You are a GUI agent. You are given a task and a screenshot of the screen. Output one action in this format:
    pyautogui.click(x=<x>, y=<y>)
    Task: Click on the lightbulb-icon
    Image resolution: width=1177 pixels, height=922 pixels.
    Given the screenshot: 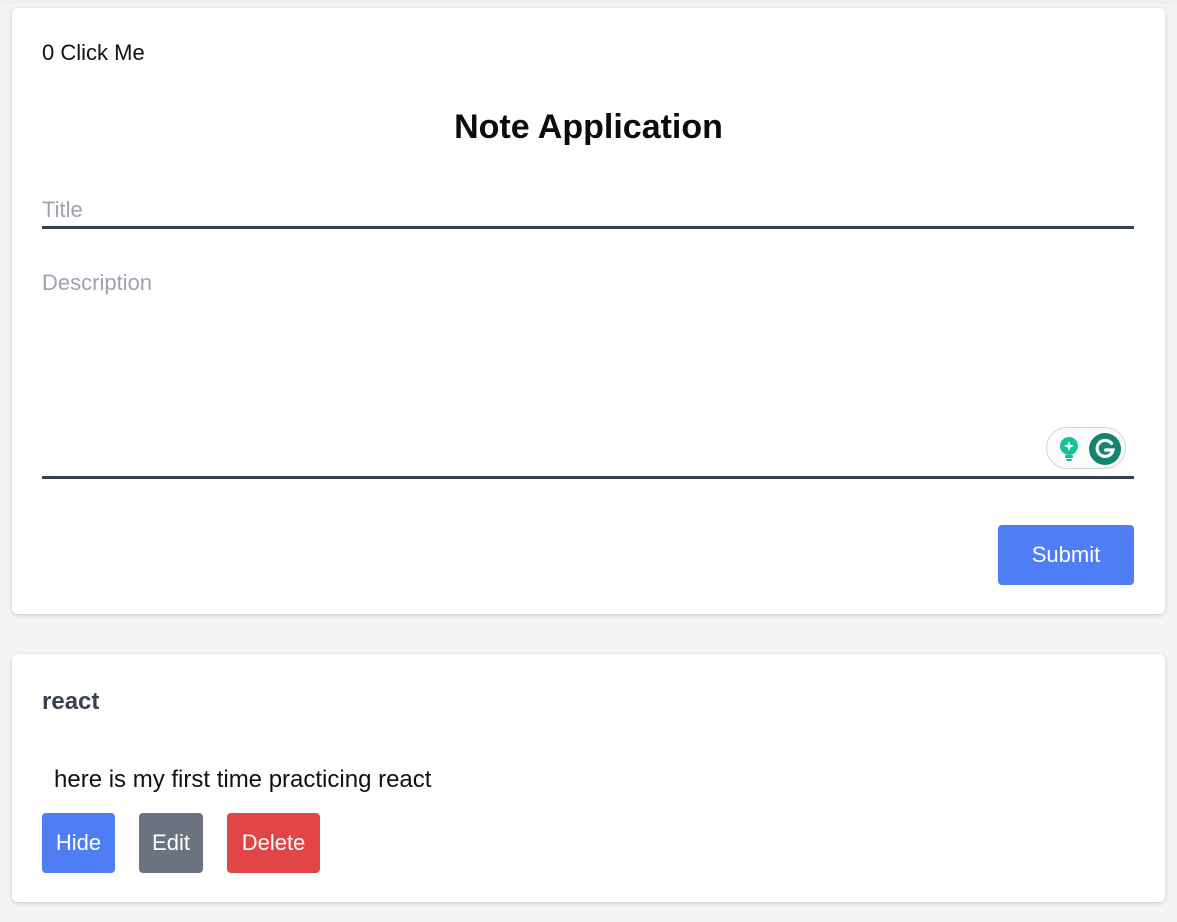 What is the action you would take?
    pyautogui.click(x=1069, y=449)
    